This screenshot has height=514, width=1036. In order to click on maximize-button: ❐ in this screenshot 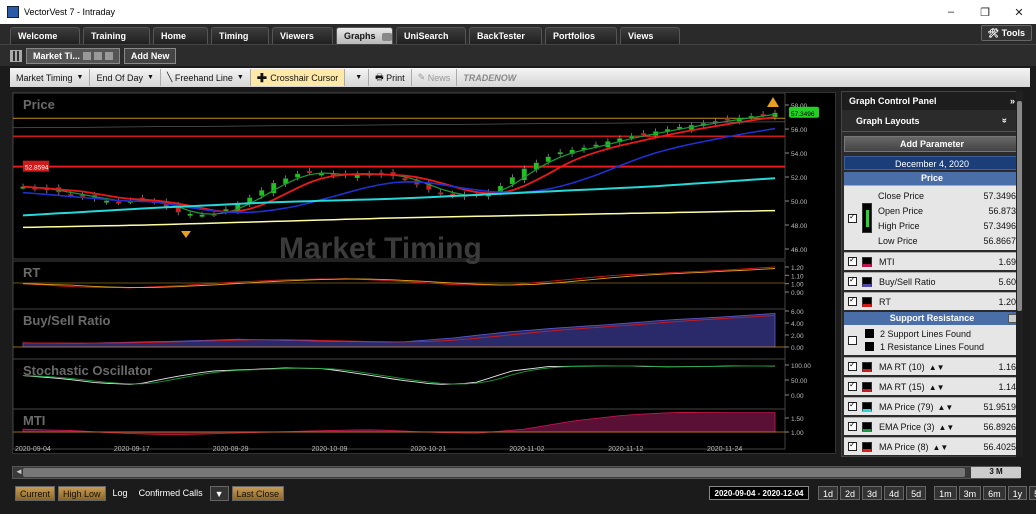, I will do `click(985, 12)`.